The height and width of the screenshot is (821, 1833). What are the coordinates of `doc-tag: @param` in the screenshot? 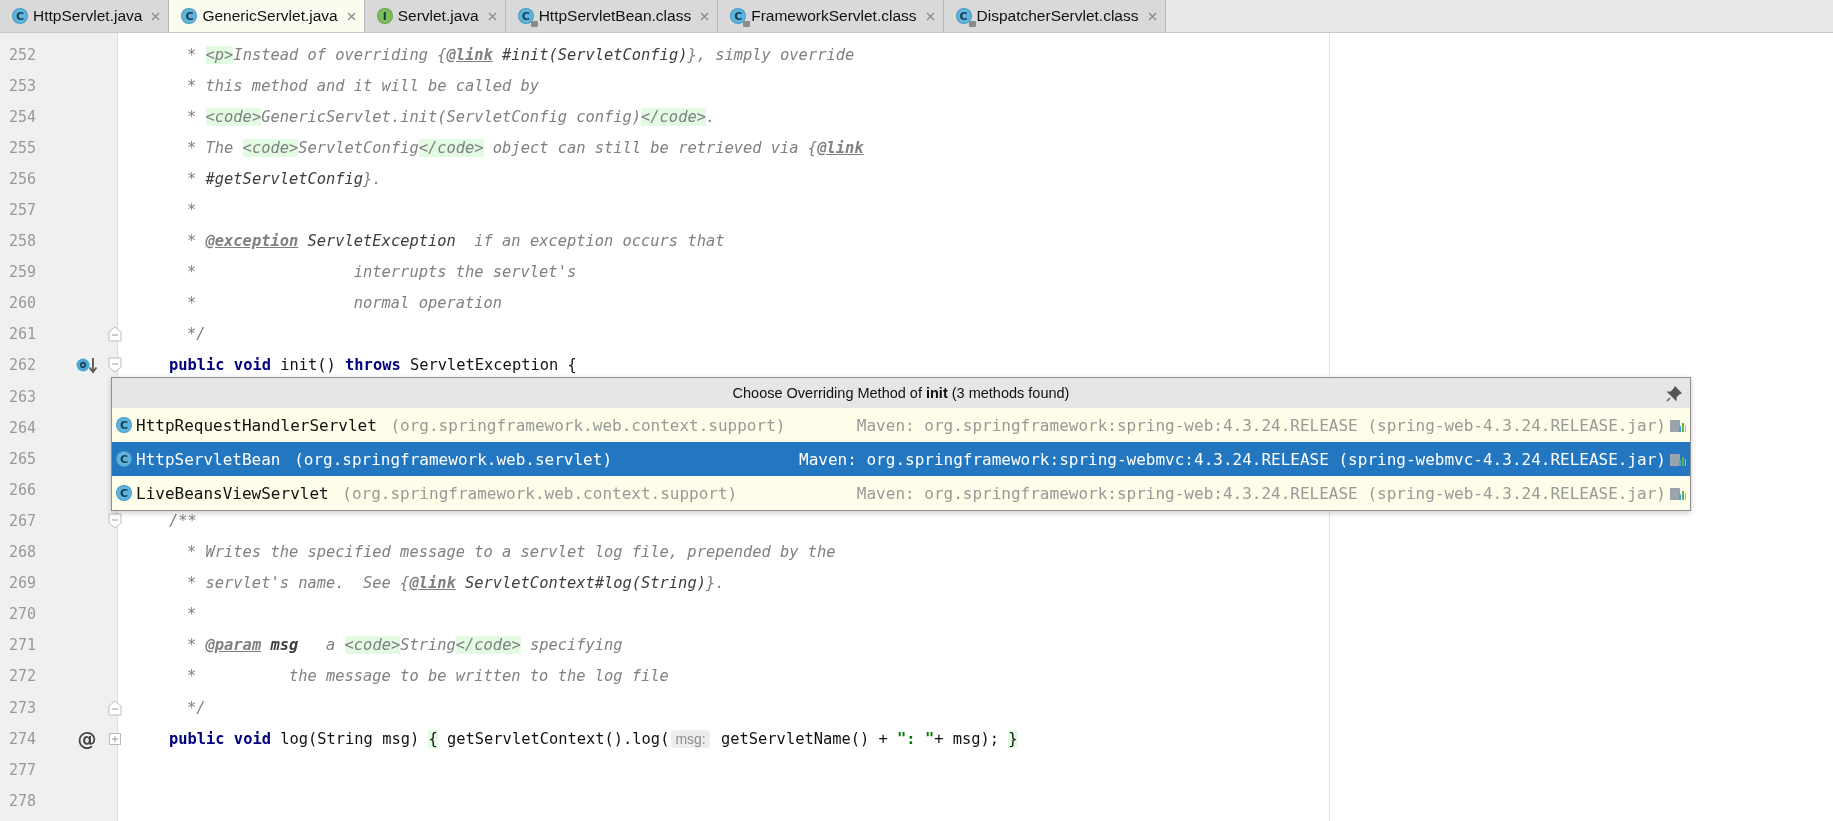 It's located at (233, 645).